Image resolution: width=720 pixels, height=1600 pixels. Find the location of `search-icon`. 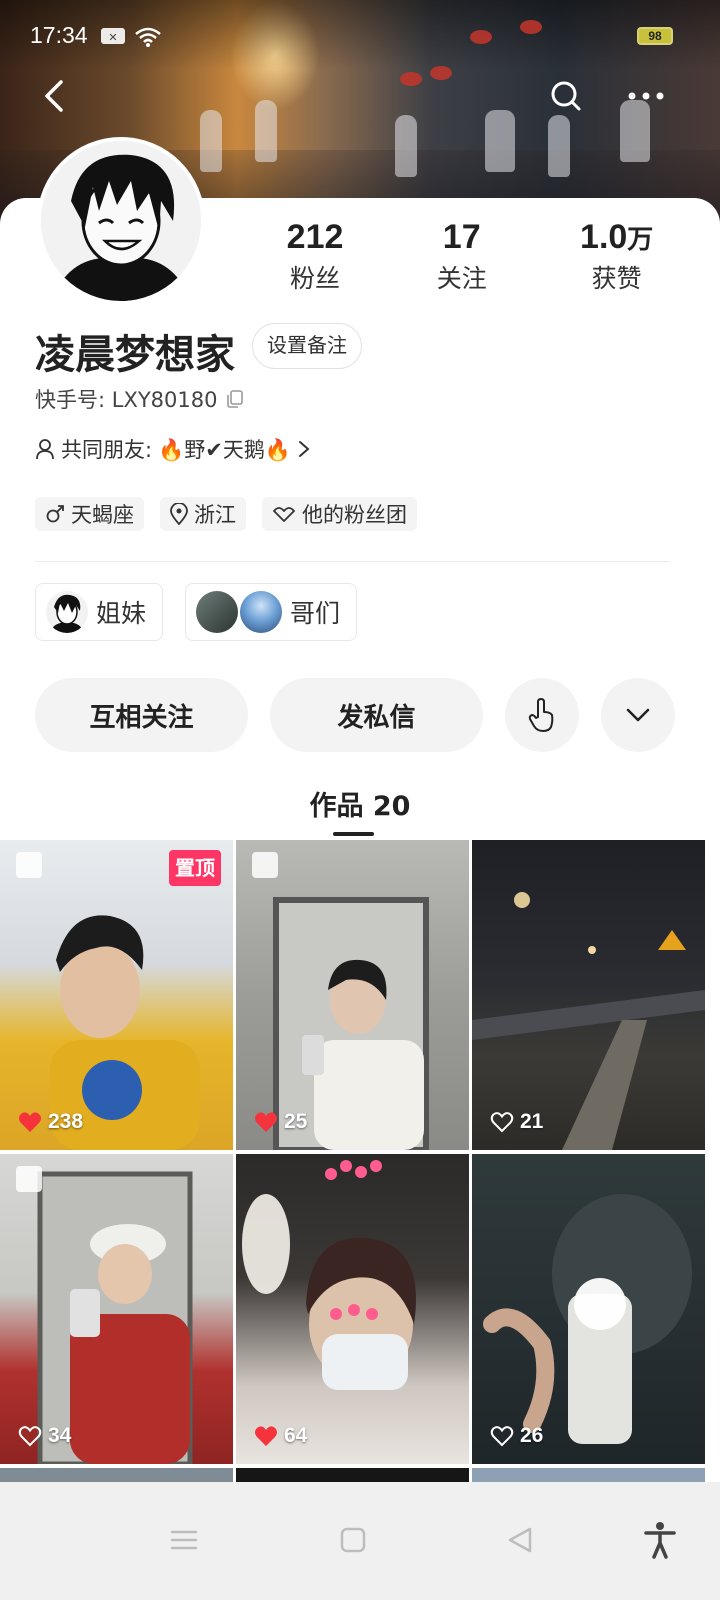

search-icon is located at coordinates (566, 96).